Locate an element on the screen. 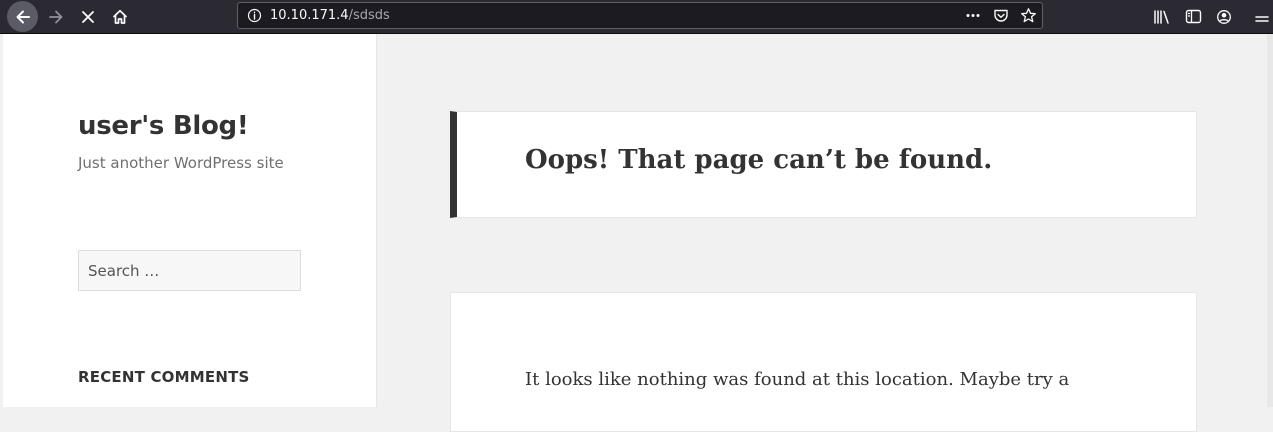  forward-arrow-icon is located at coordinates (56, 17).